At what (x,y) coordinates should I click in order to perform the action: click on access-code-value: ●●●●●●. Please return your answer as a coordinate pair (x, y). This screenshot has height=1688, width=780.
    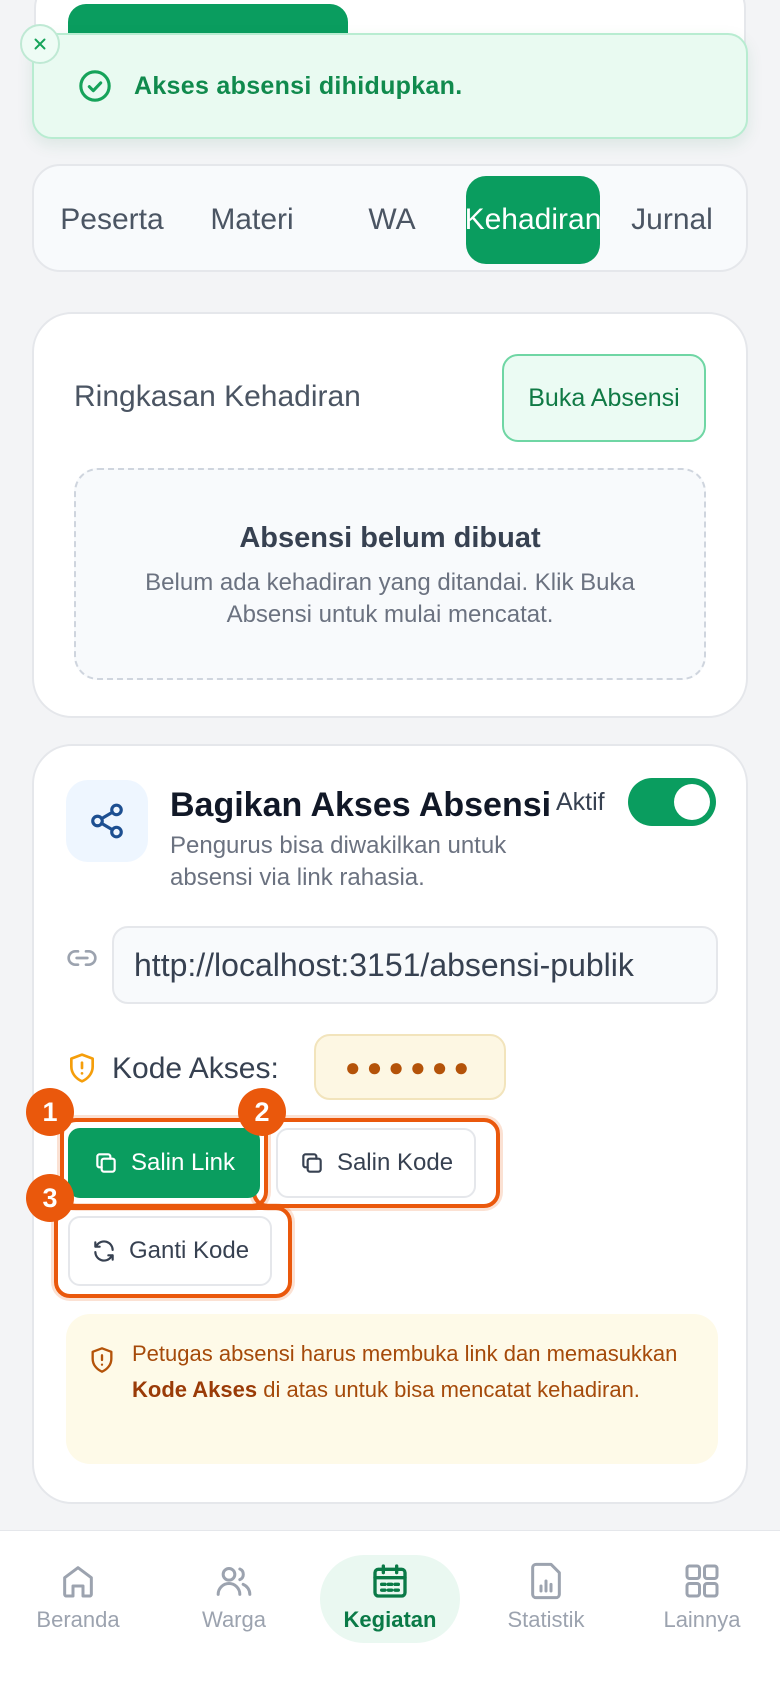
    Looking at the image, I should click on (410, 1067).